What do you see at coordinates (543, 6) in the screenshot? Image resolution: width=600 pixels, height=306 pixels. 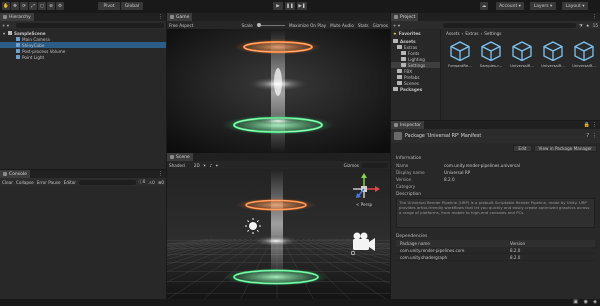 I see `layers-dropdown: Layers ▾` at bounding box center [543, 6].